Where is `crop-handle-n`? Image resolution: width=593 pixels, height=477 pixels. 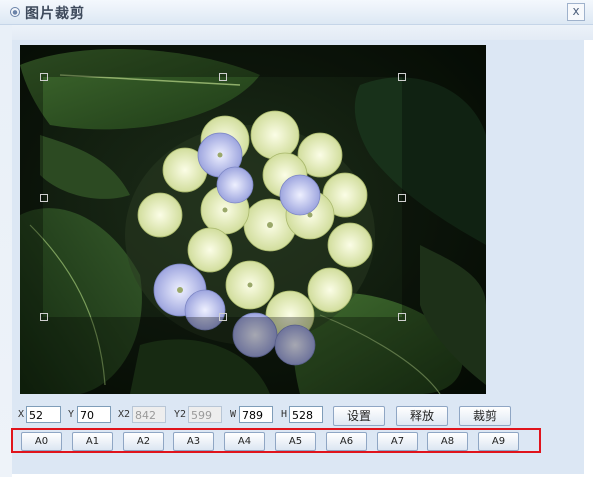 crop-handle-n is located at coordinates (223, 77).